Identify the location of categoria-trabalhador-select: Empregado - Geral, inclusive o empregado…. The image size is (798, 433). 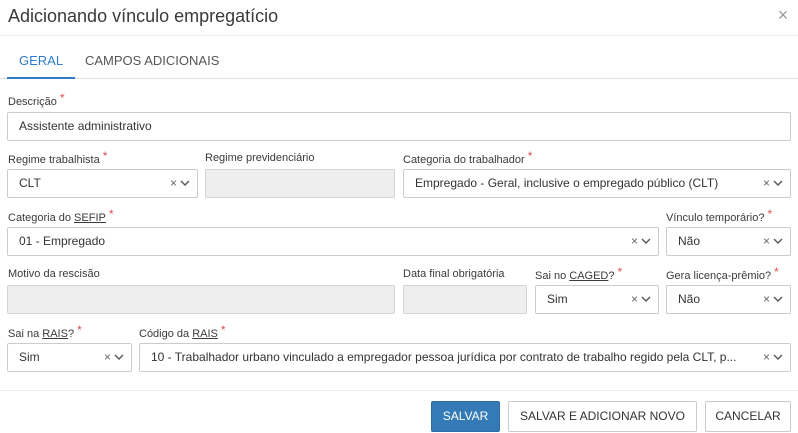
(597, 183).